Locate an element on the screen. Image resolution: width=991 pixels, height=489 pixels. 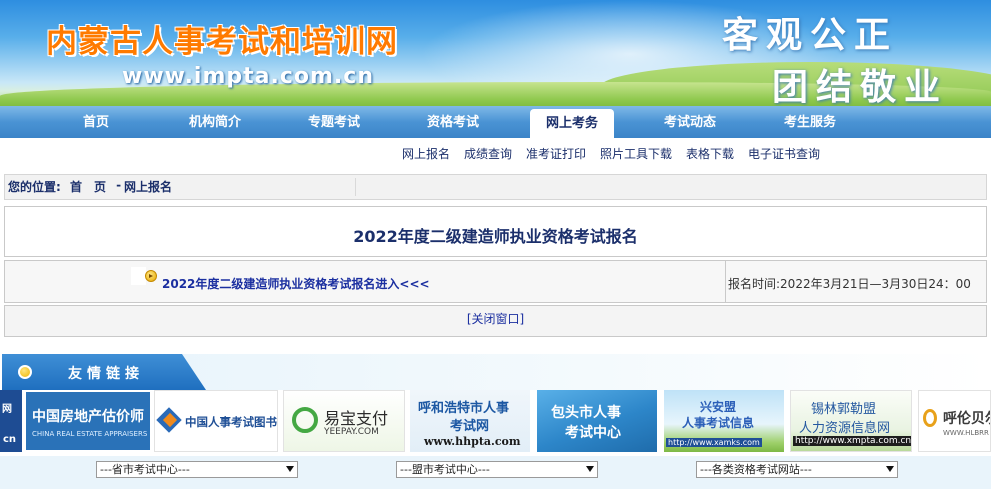
registration-link-cell: 2022年度二级建造师执业资格考试报名进入<<< is located at coordinates (365, 281).